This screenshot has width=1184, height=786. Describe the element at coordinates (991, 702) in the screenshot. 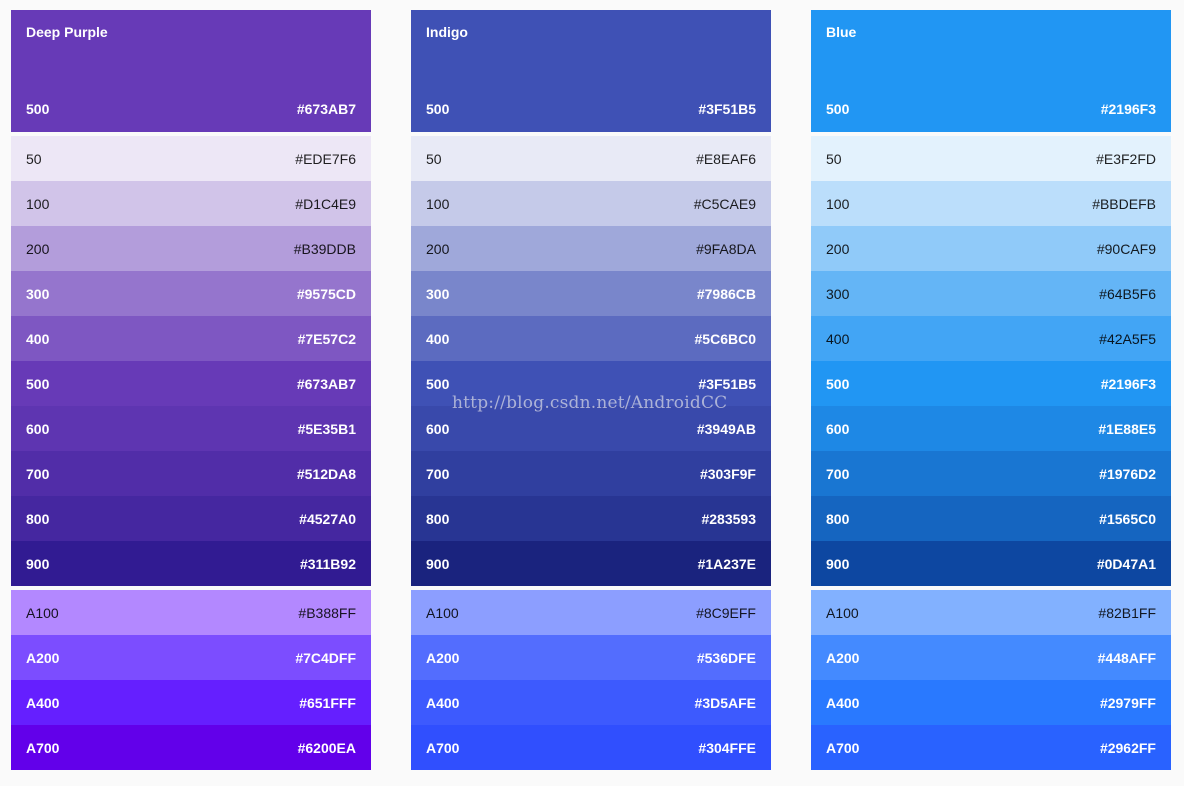

I see `color-swatch-a400: A400 #2979FF` at that location.